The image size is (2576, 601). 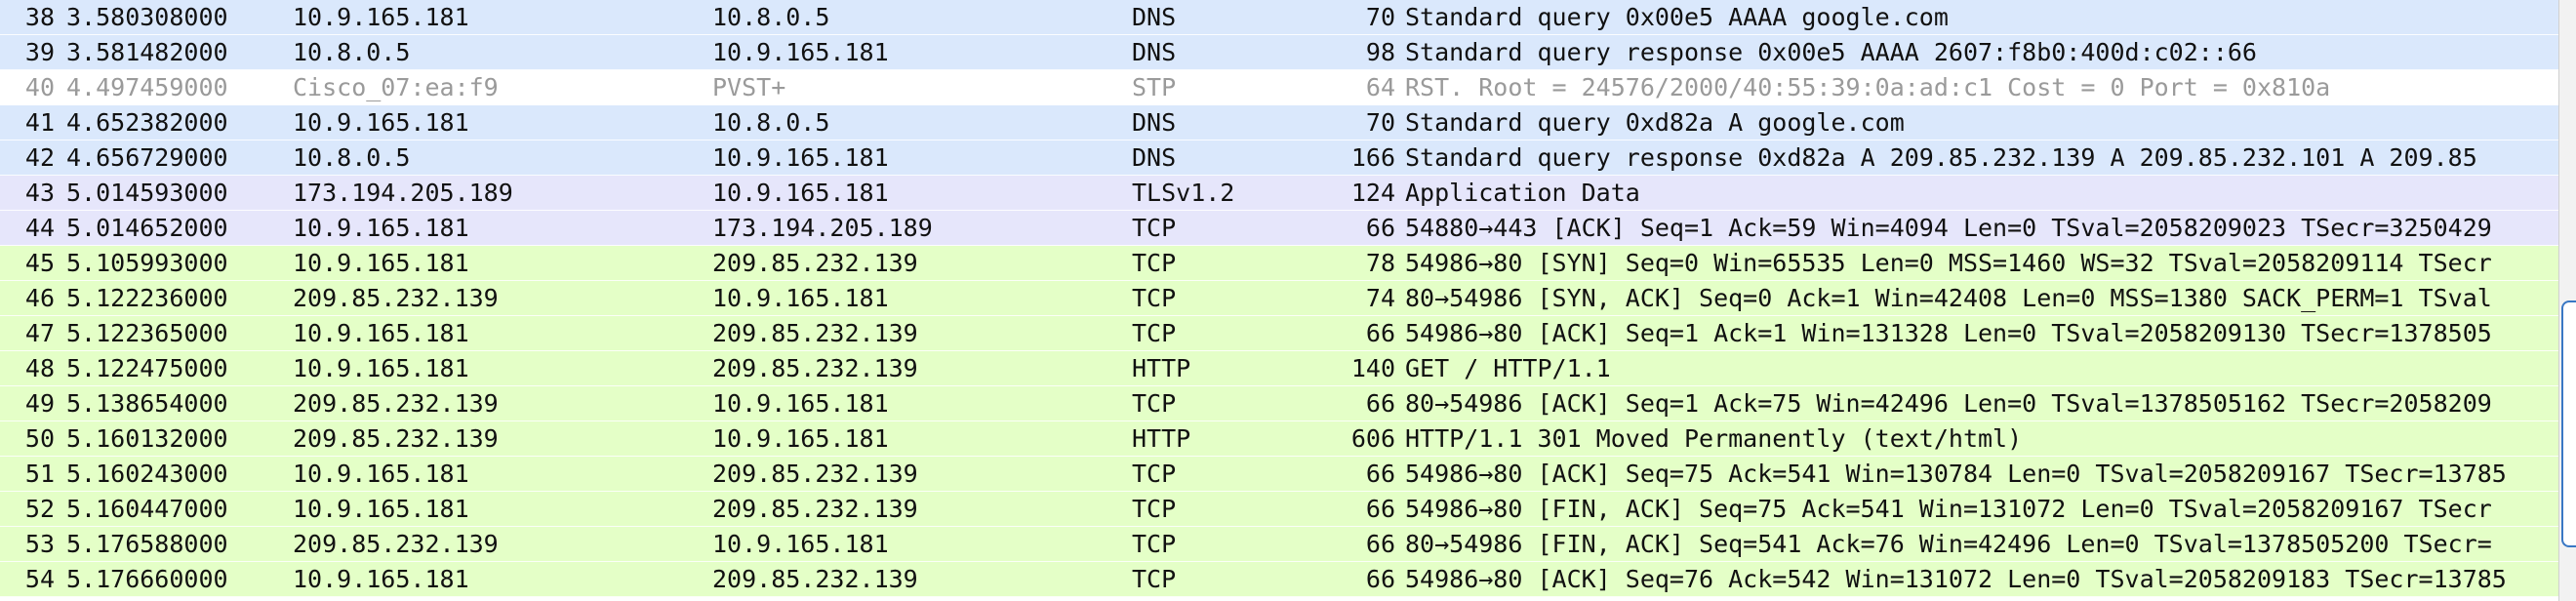 What do you see at coordinates (39, 368) in the screenshot?
I see `packet-number: 48` at bounding box center [39, 368].